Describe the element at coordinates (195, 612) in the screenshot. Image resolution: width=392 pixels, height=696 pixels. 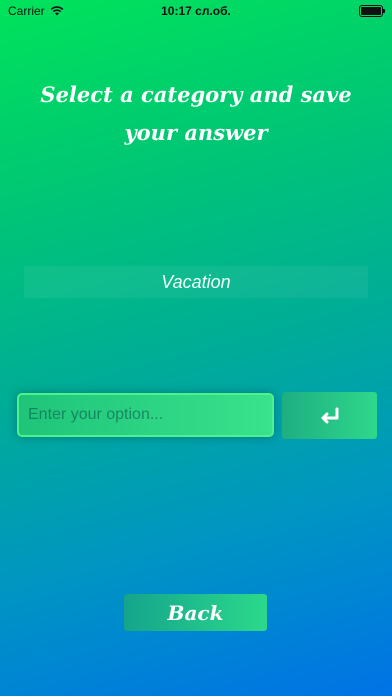
I see `back-button: Back` at that location.